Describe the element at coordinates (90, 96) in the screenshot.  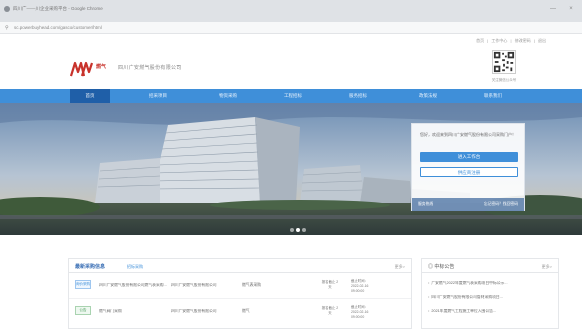
I see `nav-item-home: 首页` at that location.